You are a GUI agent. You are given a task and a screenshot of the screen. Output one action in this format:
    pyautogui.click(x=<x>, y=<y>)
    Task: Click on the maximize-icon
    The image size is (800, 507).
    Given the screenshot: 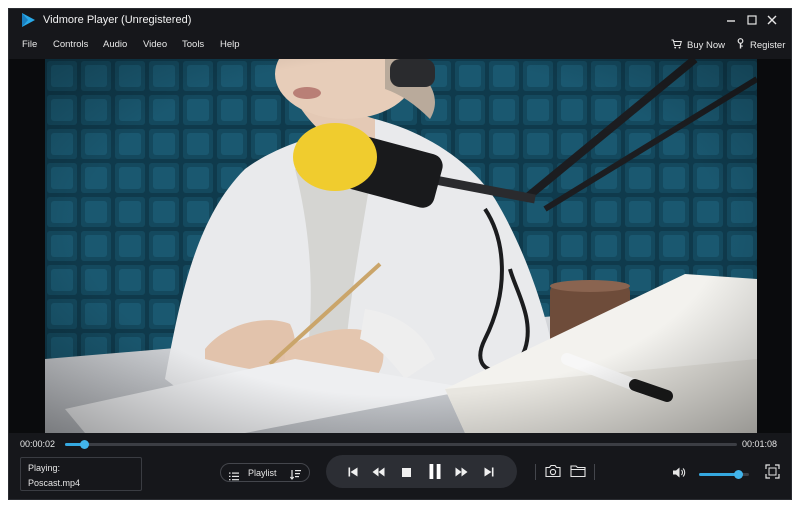 What is the action you would take?
    pyautogui.click(x=752, y=20)
    